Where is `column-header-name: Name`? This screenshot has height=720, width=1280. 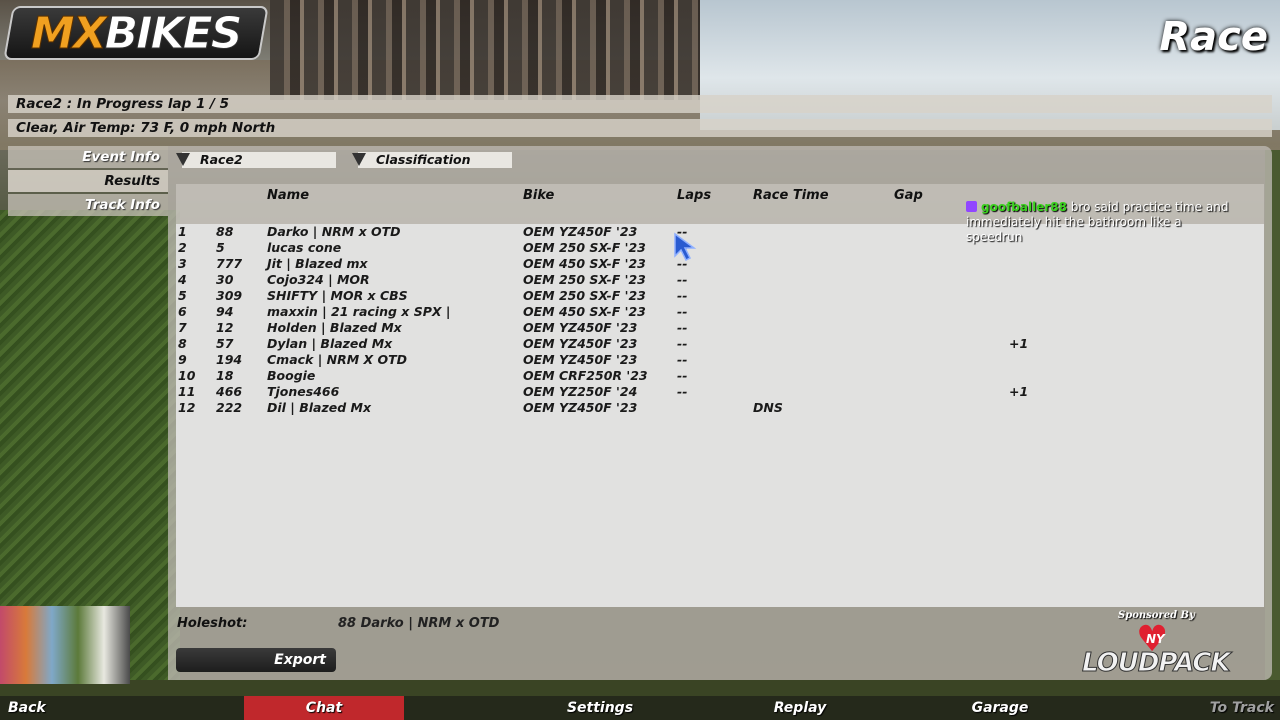 column-header-name: Name is located at coordinates (288, 195).